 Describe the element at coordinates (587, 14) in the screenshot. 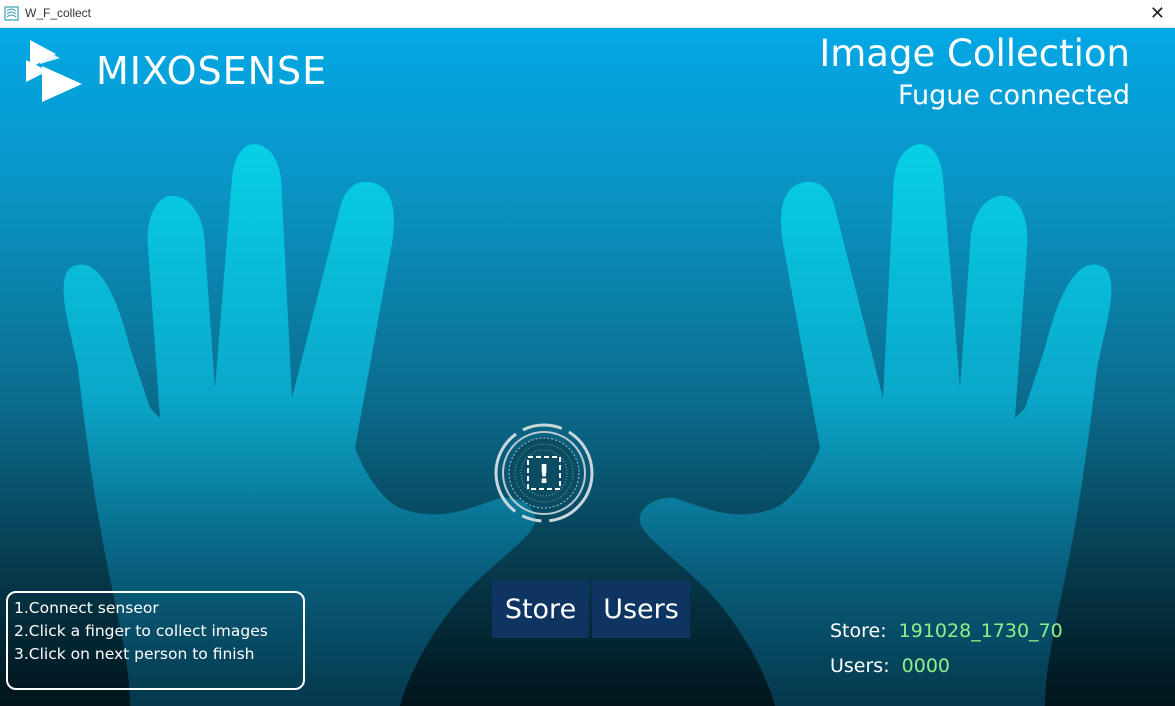

I see `title-bar: W_F_collect ✕` at that location.